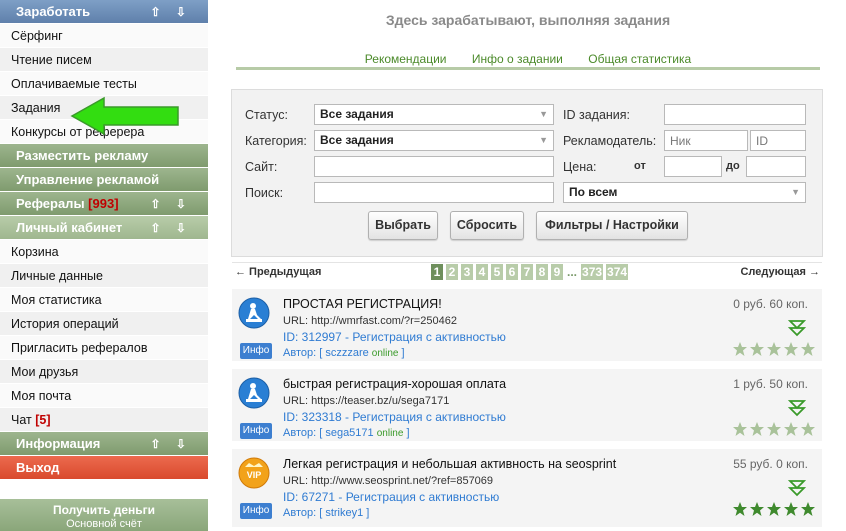 The height and width of the screenshot is (531, 846). What do you see at coordinates (497, 272) in the screenshot?
I see `page-link-5: 5` at bounding box center [497, 272].